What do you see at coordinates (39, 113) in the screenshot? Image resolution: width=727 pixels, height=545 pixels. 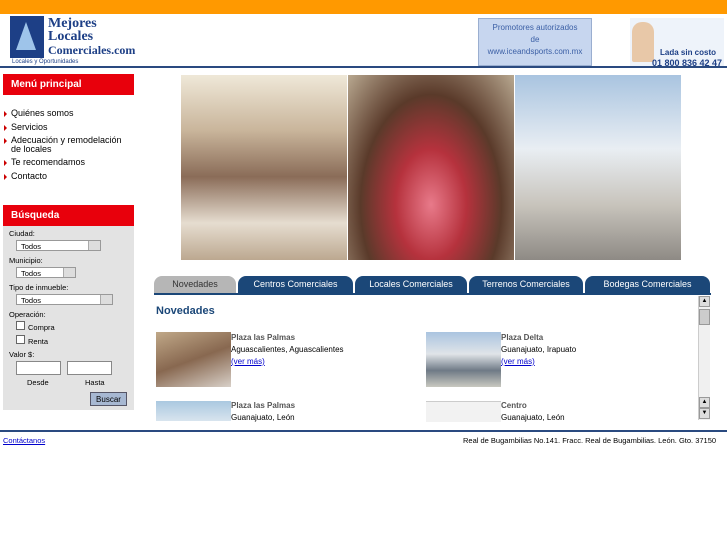 I see `menu-item-quienes-somos: Quiénes somos` at bounding box center [39, 113].